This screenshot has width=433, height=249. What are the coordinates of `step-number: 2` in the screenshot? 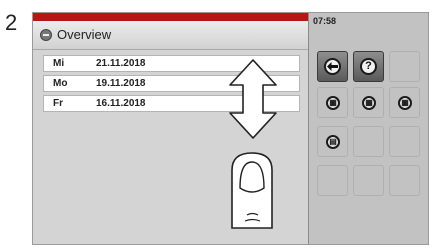 It's located at (11, 22).